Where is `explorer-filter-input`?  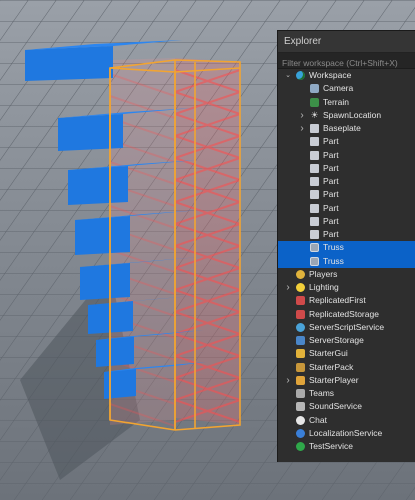 explorer-filter-input is located at coordinates (347, 63).